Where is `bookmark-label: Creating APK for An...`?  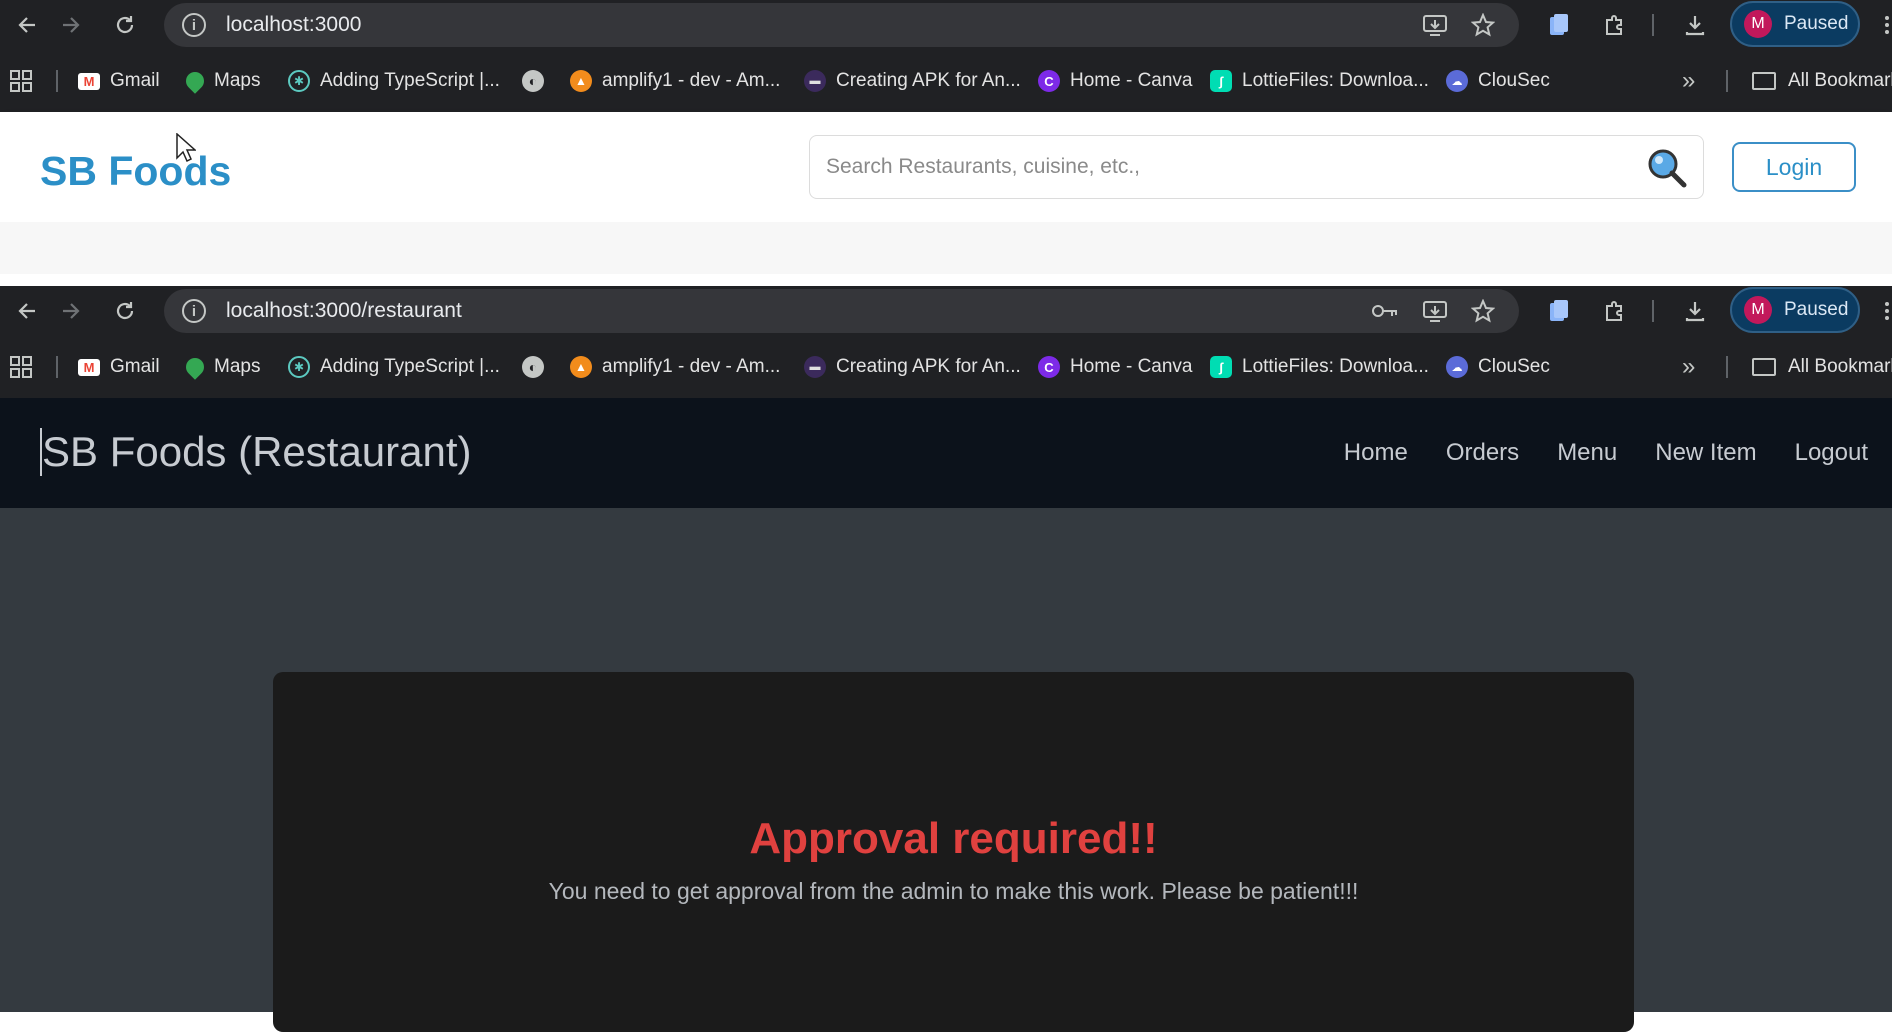
bookmark-label: Creating APK for An... is located at coordinates (928, 366).